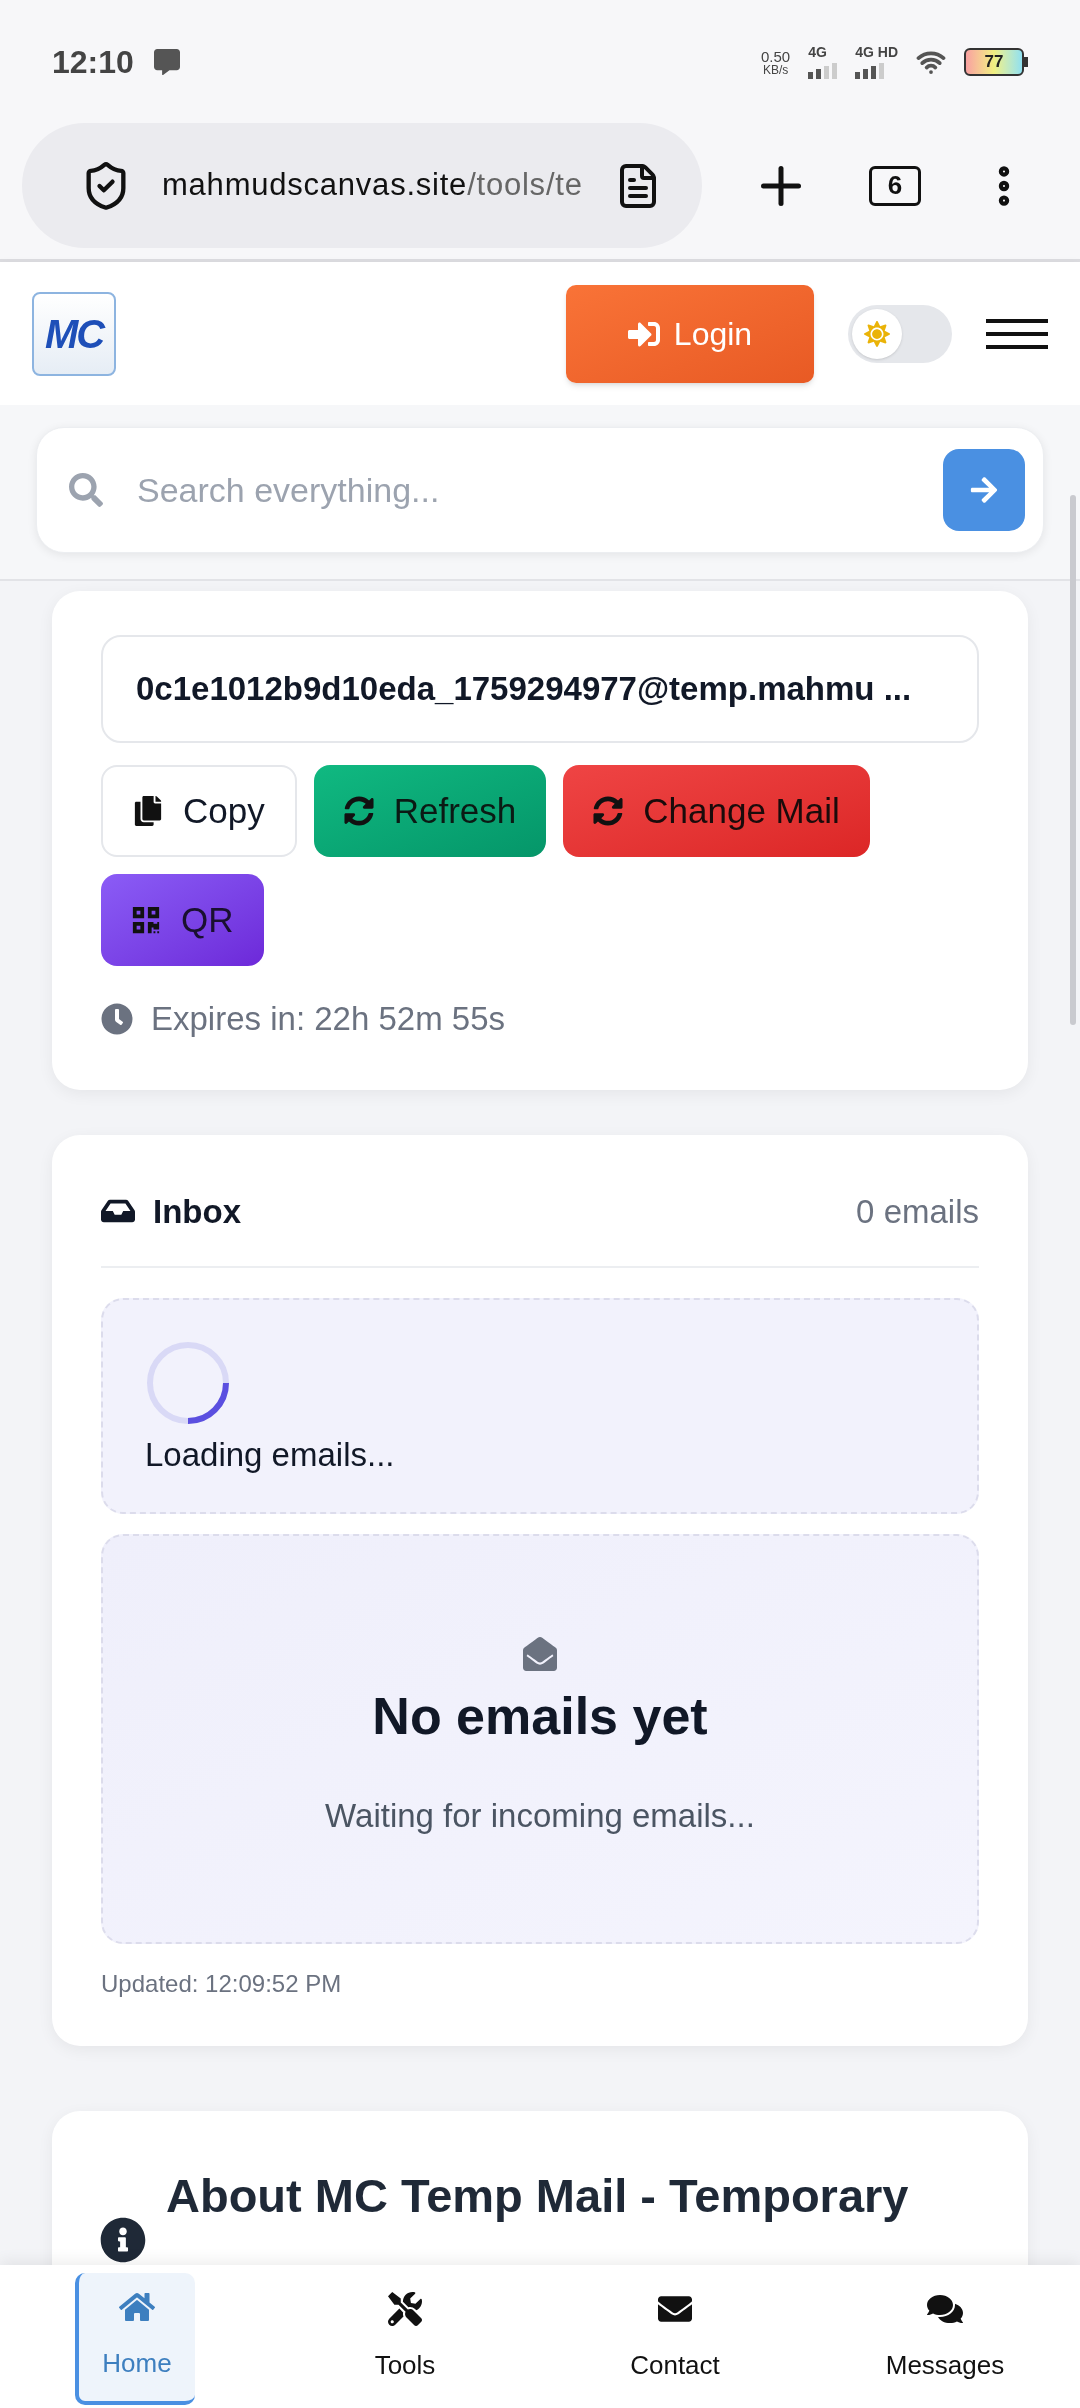  What do you see at coordinates (540, 1654) in the screenshot?
I see `open-envelope-icon` at bounding box center [540, 1654].